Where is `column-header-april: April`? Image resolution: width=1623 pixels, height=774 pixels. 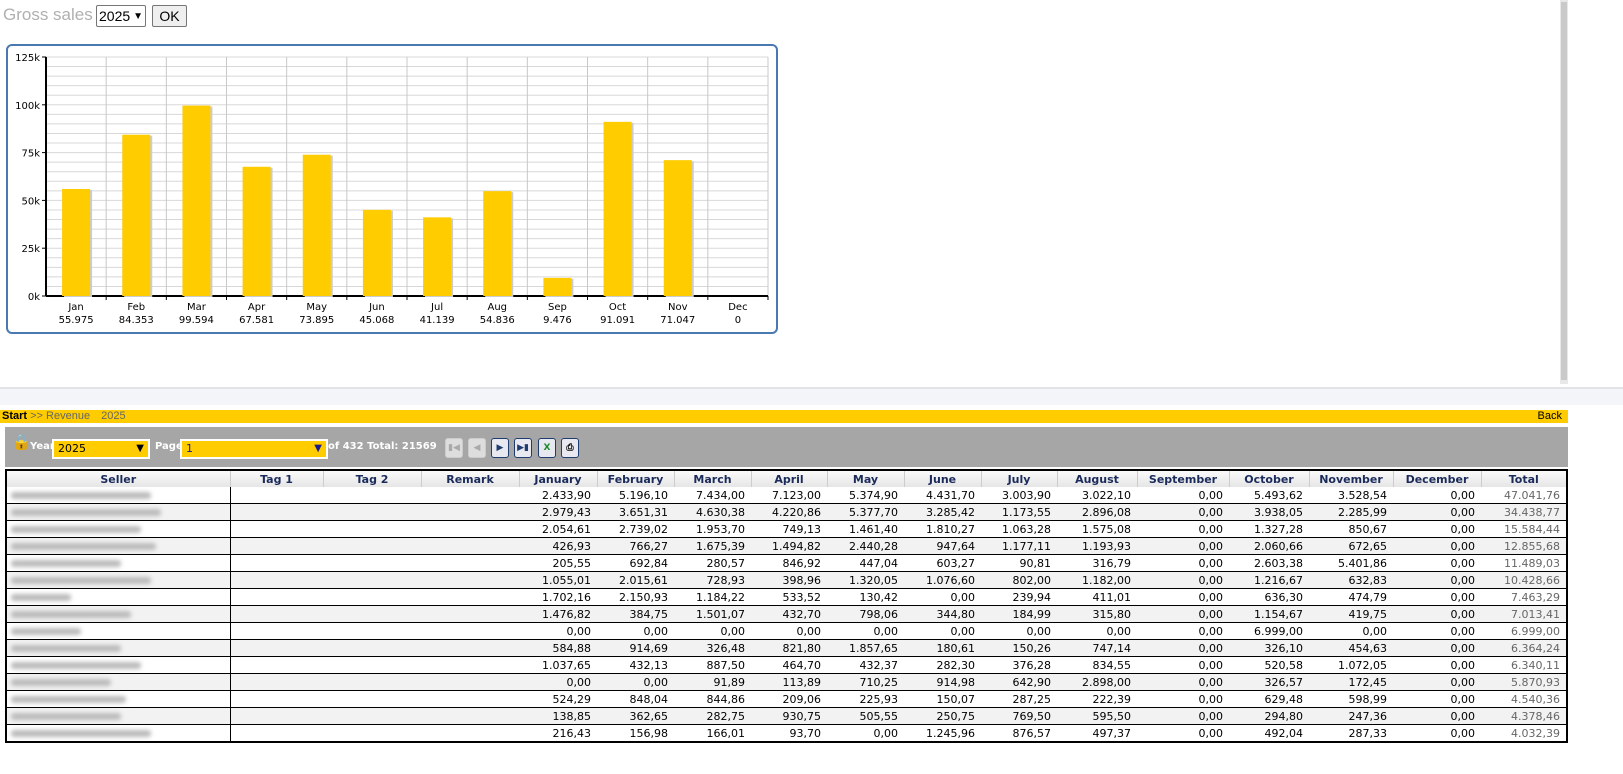
column-header-april: April is located at coordinates (788, 478).